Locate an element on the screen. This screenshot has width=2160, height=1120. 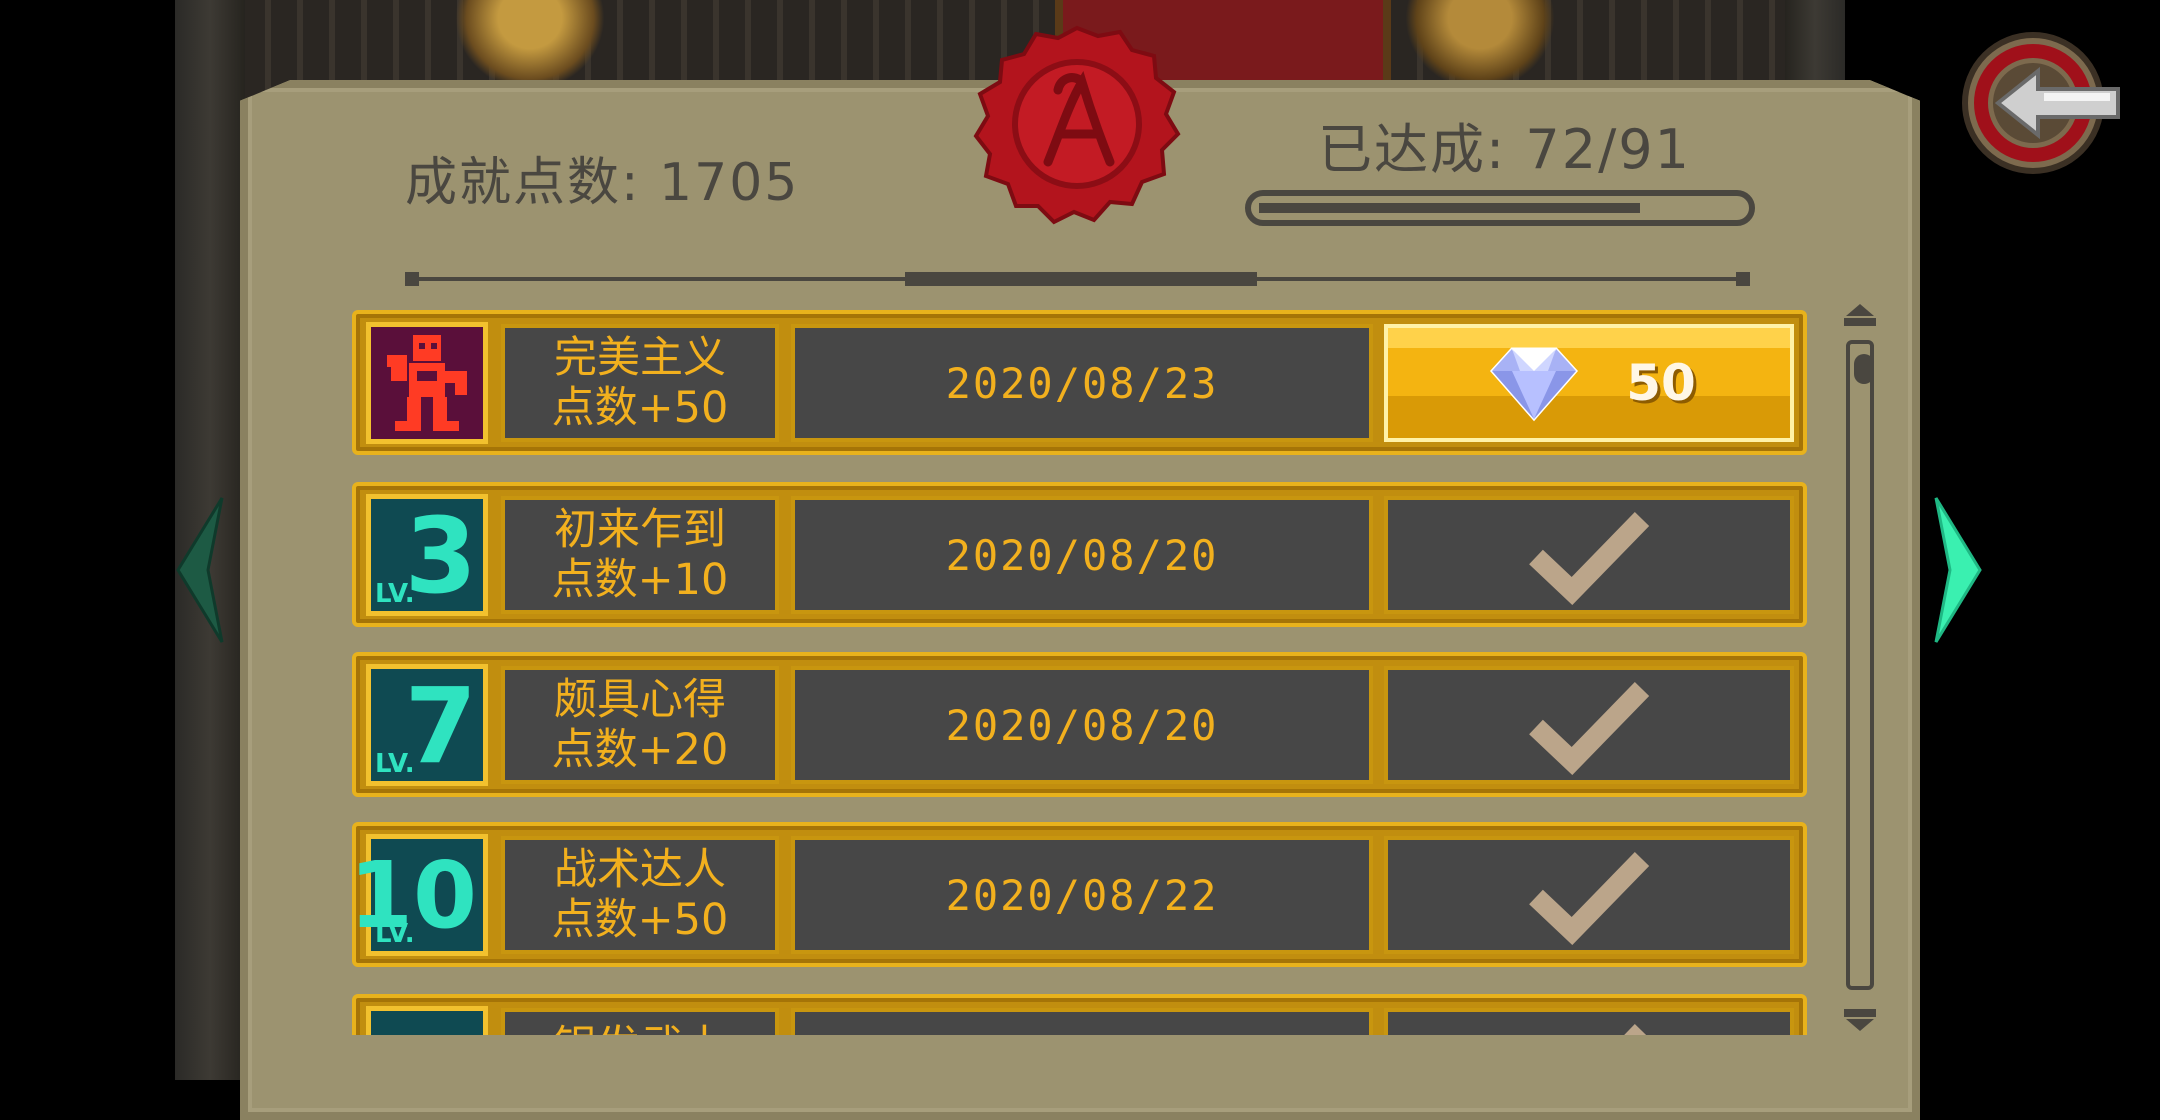
header-divider is located at coordinates (1077, 279).